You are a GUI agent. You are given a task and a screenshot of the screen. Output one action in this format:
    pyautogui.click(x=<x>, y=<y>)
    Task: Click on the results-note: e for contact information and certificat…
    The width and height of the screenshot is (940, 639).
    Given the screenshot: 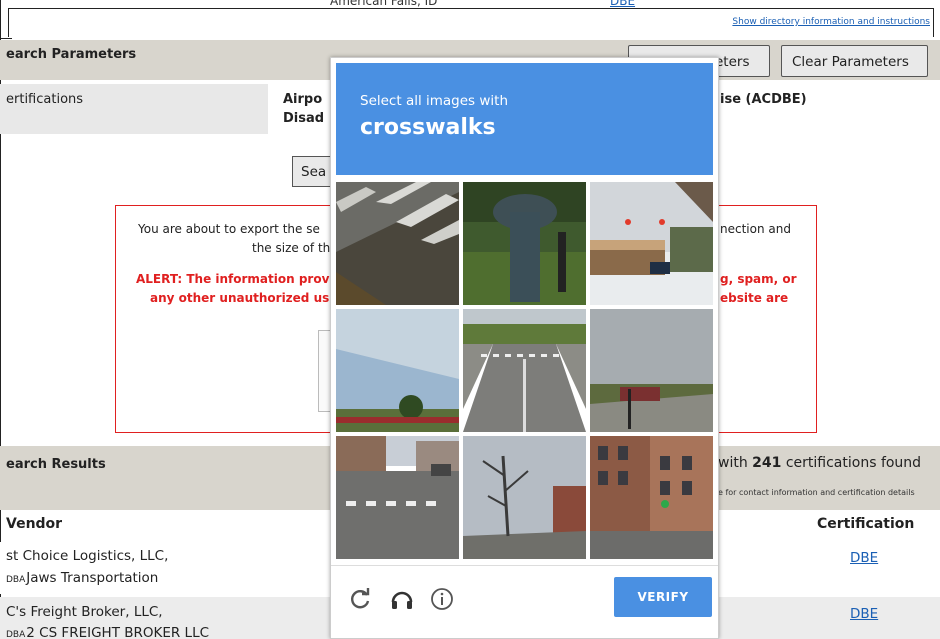 What is the action you would take?
    pyautogui.click(x=816, y=492)
    